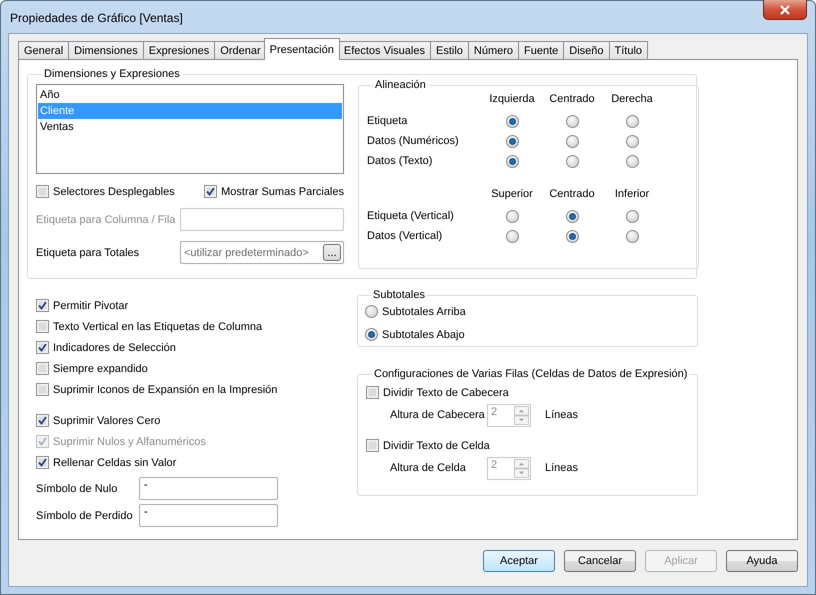  Describe the element at coordinates (114, 348) in the screenshot. I see `checkbox-label: Indicadores de Selección` at that location.